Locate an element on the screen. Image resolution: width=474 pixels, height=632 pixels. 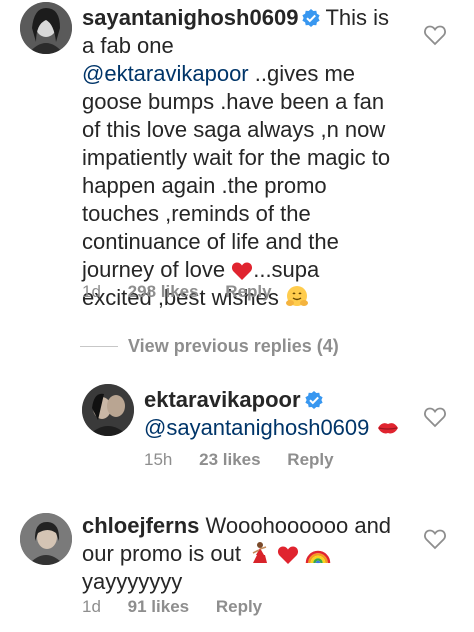
comment-meta: 1d 298 likes Reply is located at coordinates (188, 292).